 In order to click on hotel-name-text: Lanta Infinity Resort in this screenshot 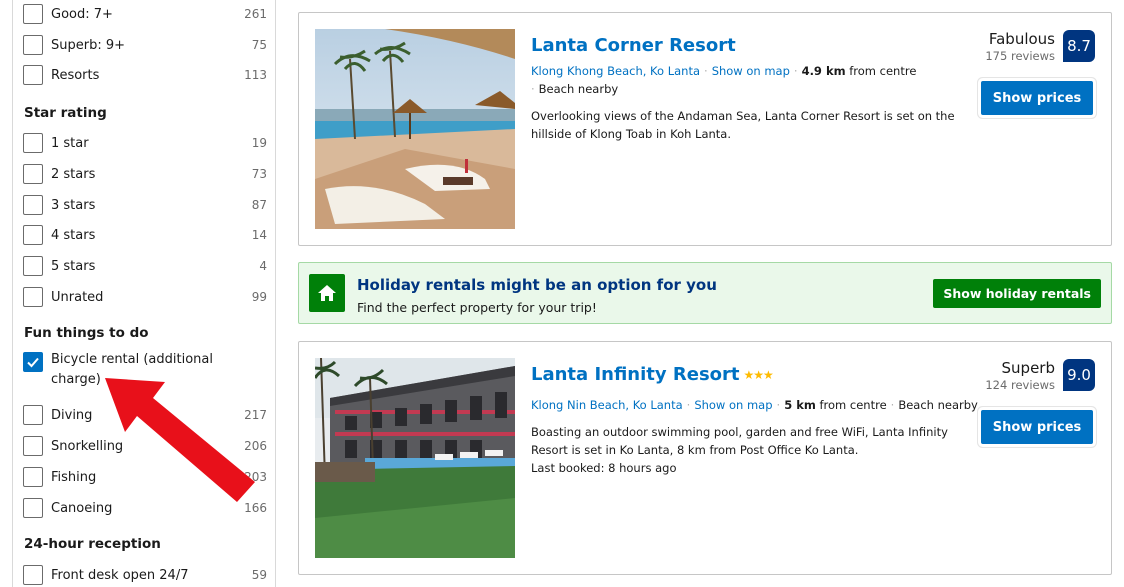, I will do `click(635, 374)`.